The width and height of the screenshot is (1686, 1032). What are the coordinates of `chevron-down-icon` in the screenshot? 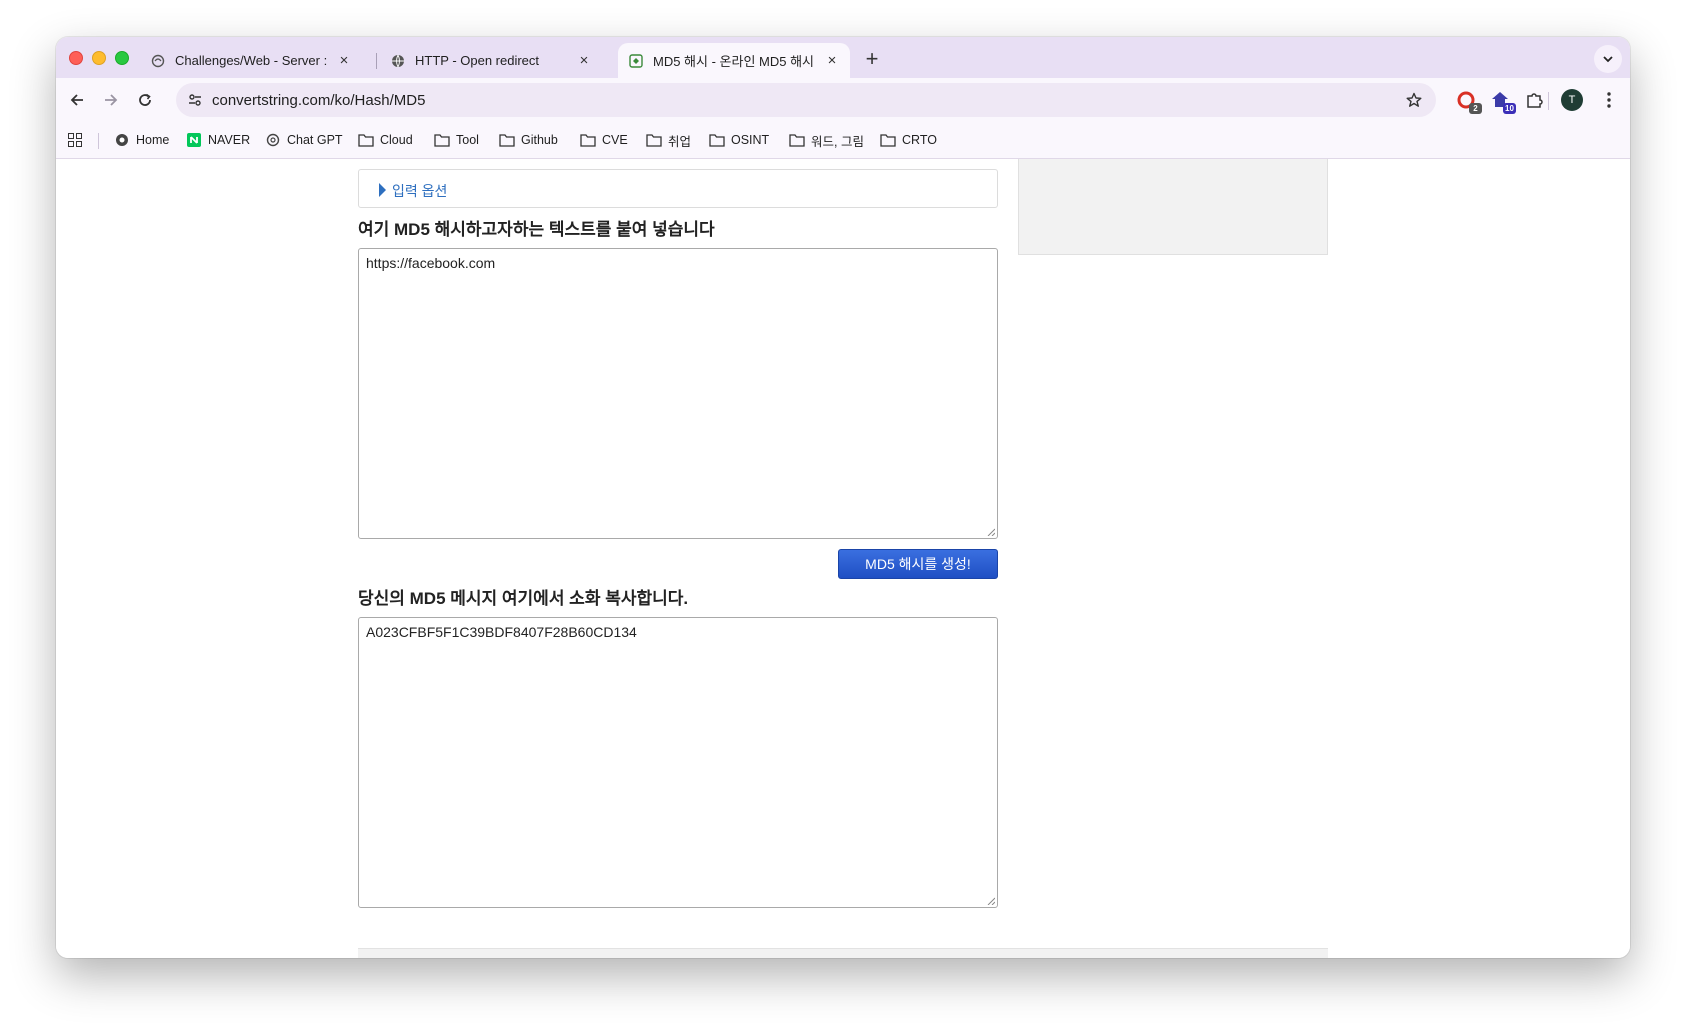 It's located at (1608, 59).